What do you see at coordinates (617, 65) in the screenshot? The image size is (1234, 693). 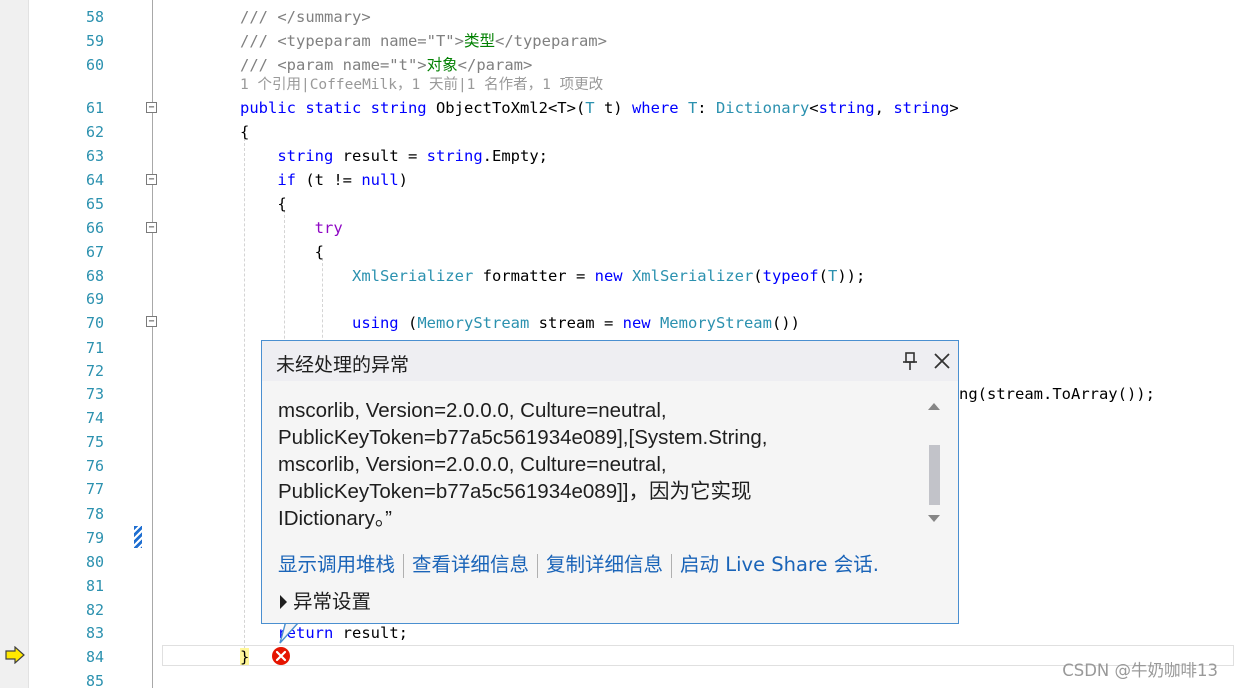 I see `code-line: 60 /// <param name="t">对象</param>` at bounding box center [617, 65].